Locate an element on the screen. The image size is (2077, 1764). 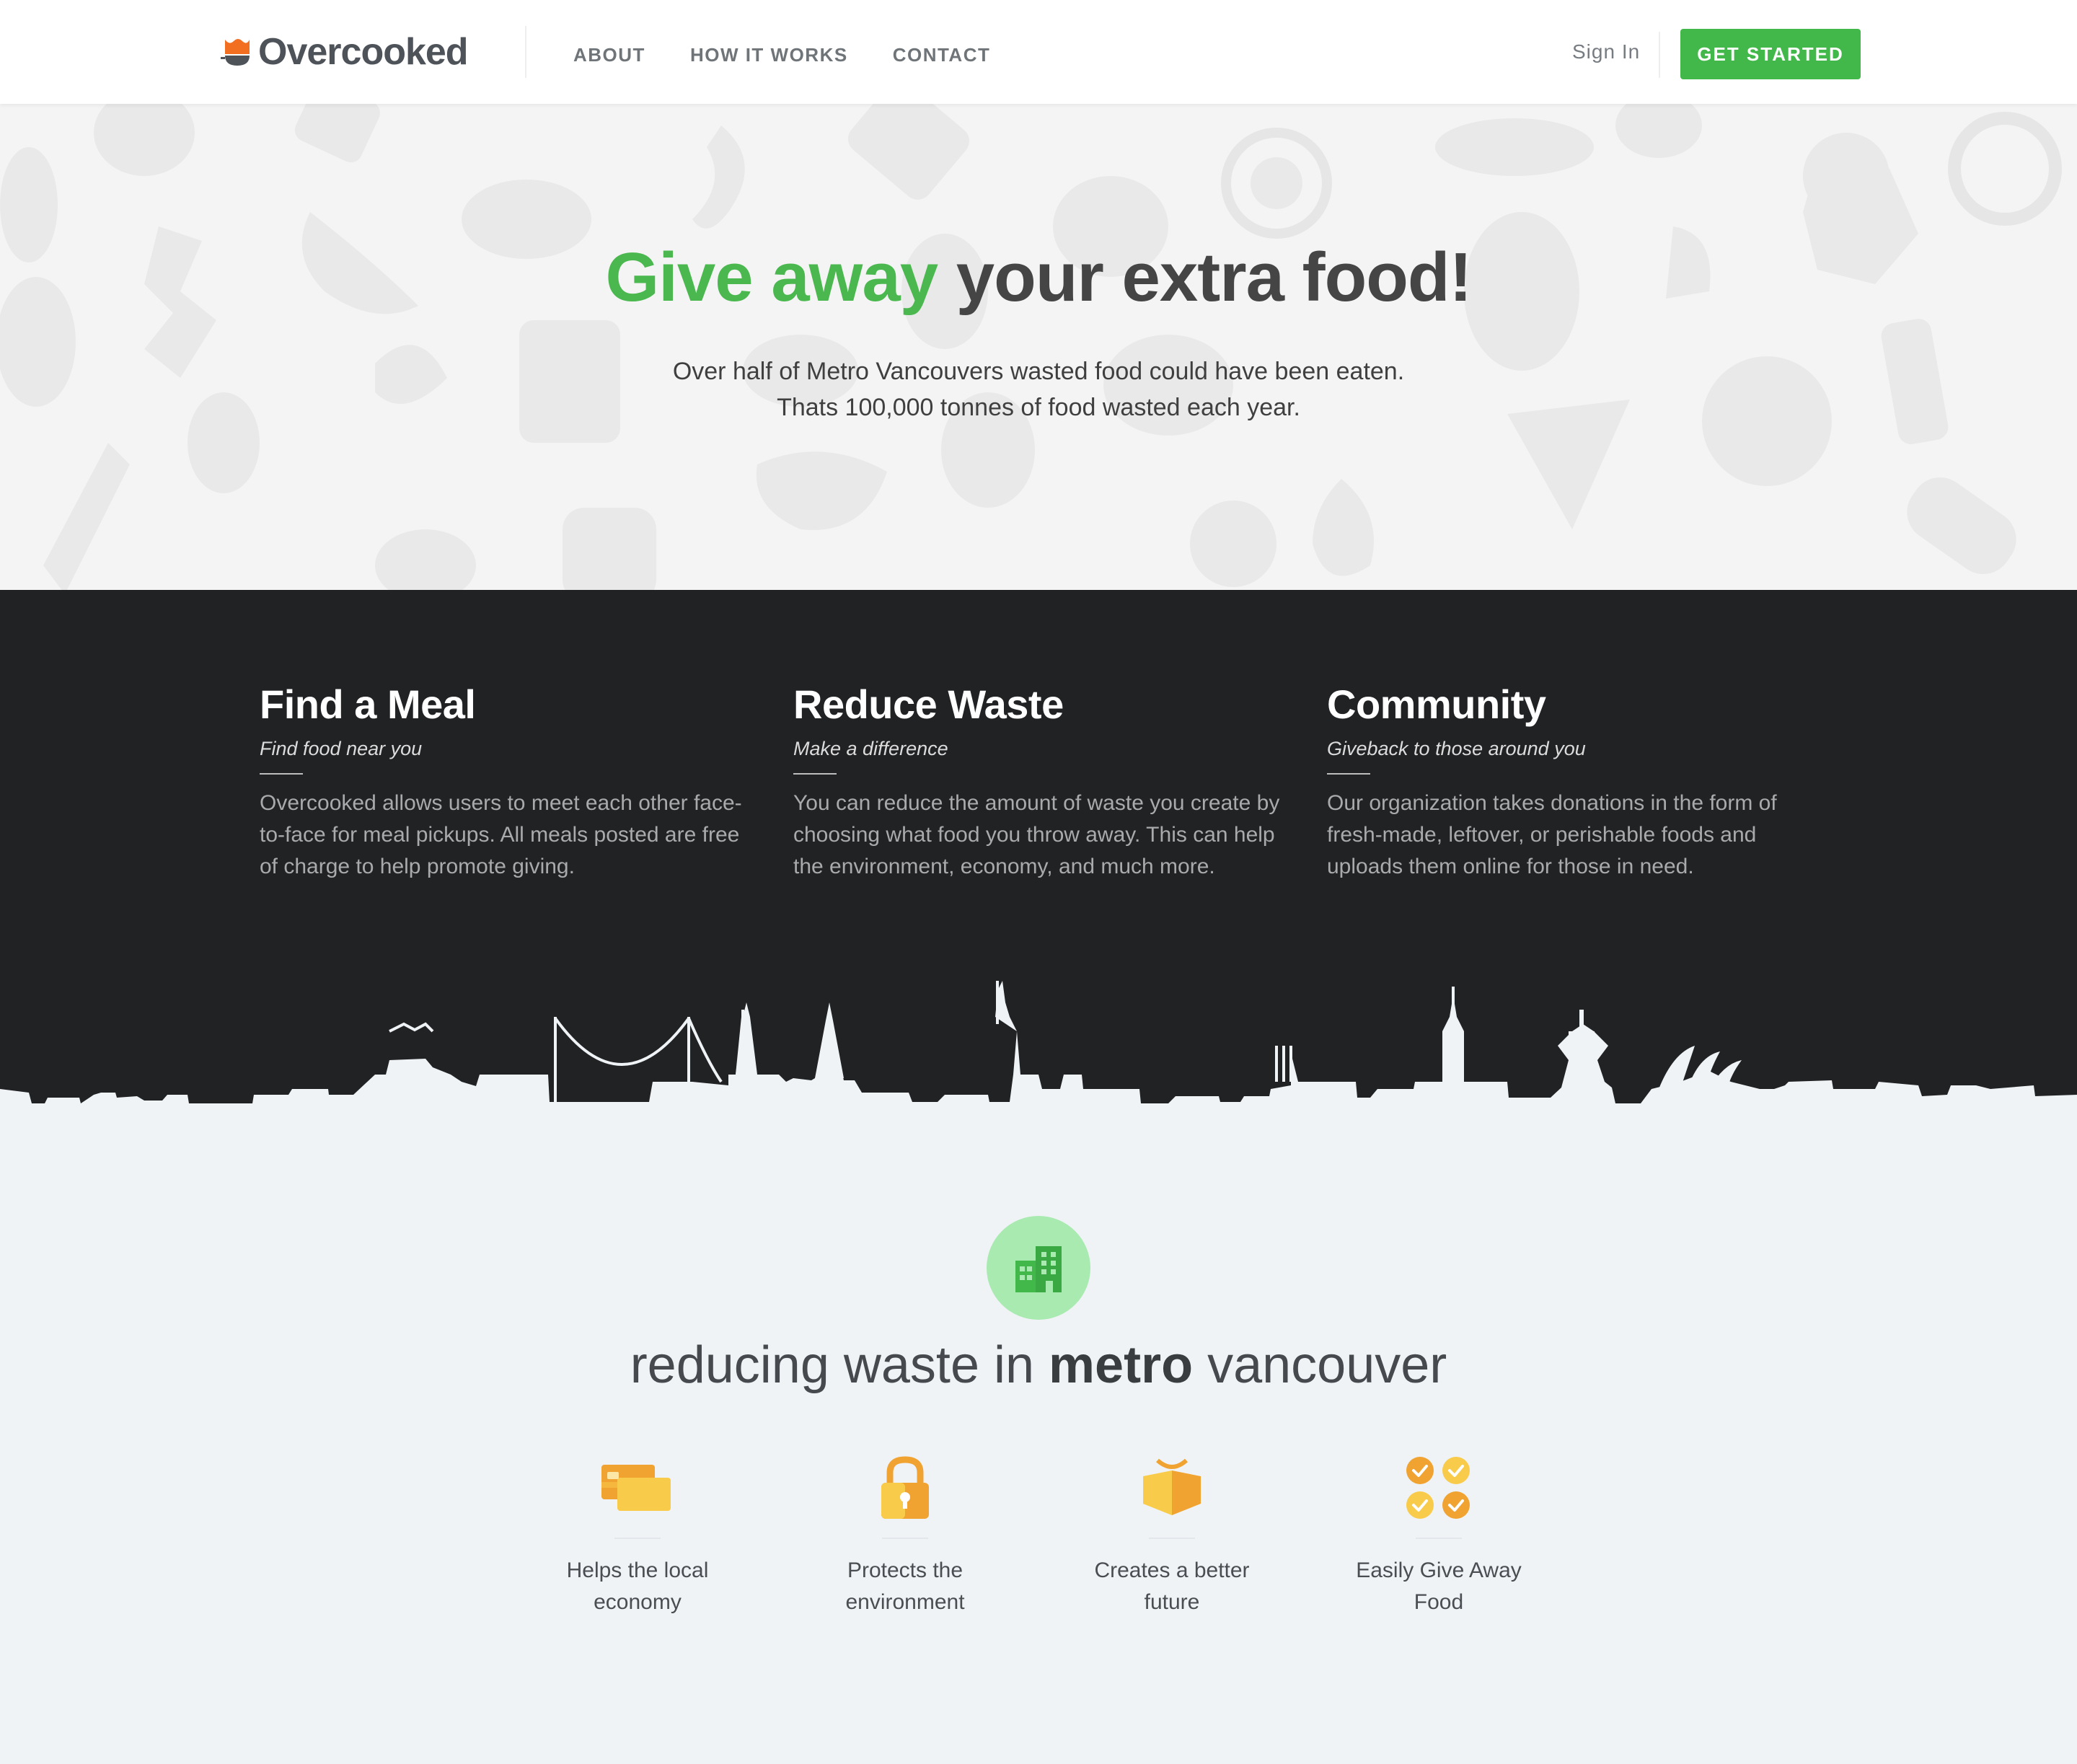
hero-title: Give away your extra food! is located at coordinates (1038, 277).